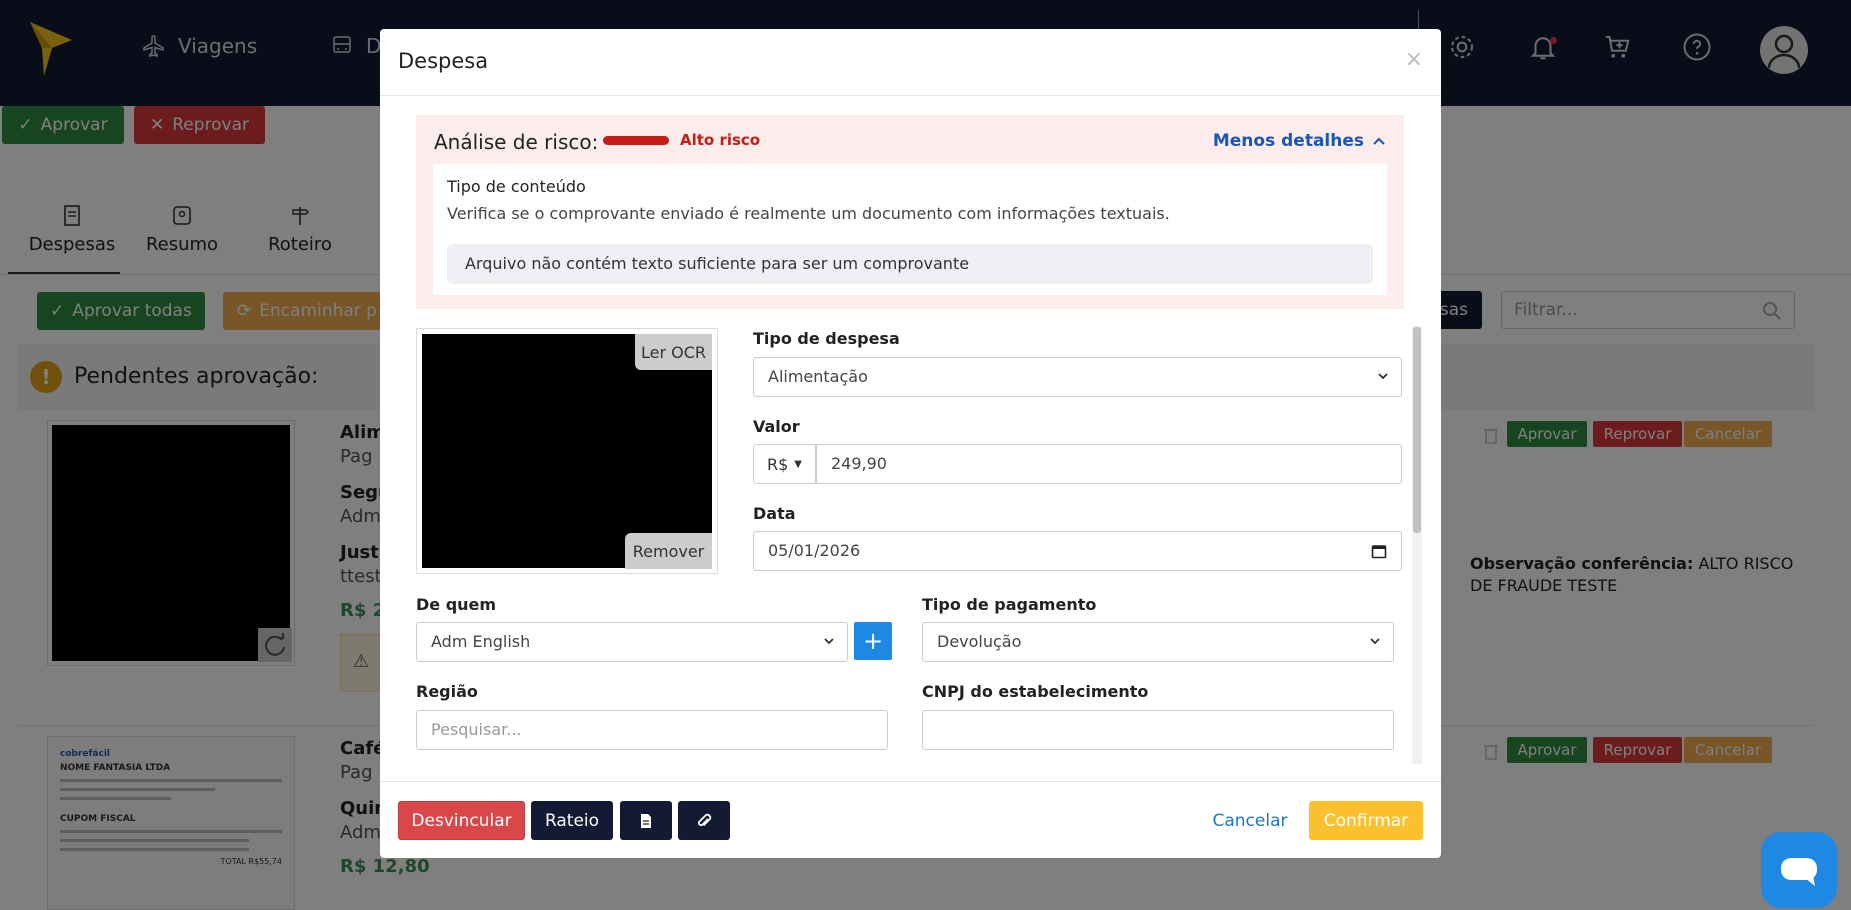 The width and height of the screenshot is (1851, 910). What do you see at coordinates (443, 61) in the screenshot?
I see `modal-title: Despesa` at bounding box center [443, 61].